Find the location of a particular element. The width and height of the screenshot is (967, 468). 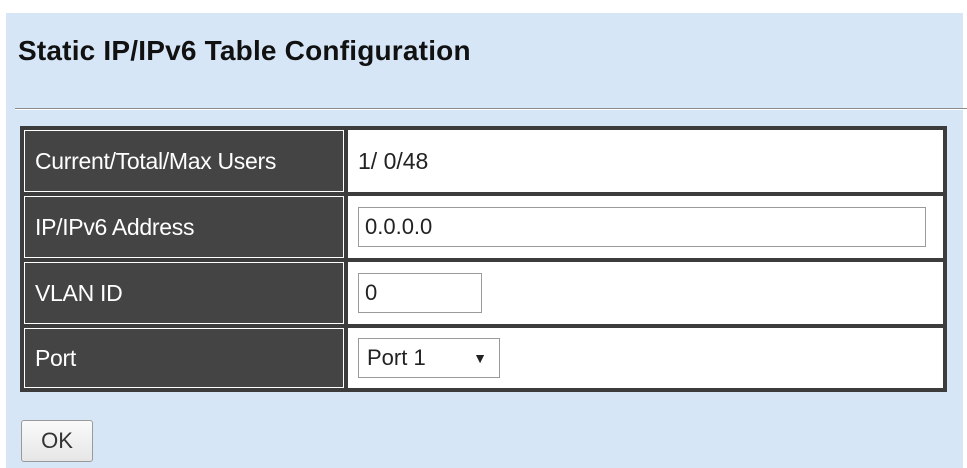

port-row: Port Port 1 ▼ is located at coordinates (483, 358).